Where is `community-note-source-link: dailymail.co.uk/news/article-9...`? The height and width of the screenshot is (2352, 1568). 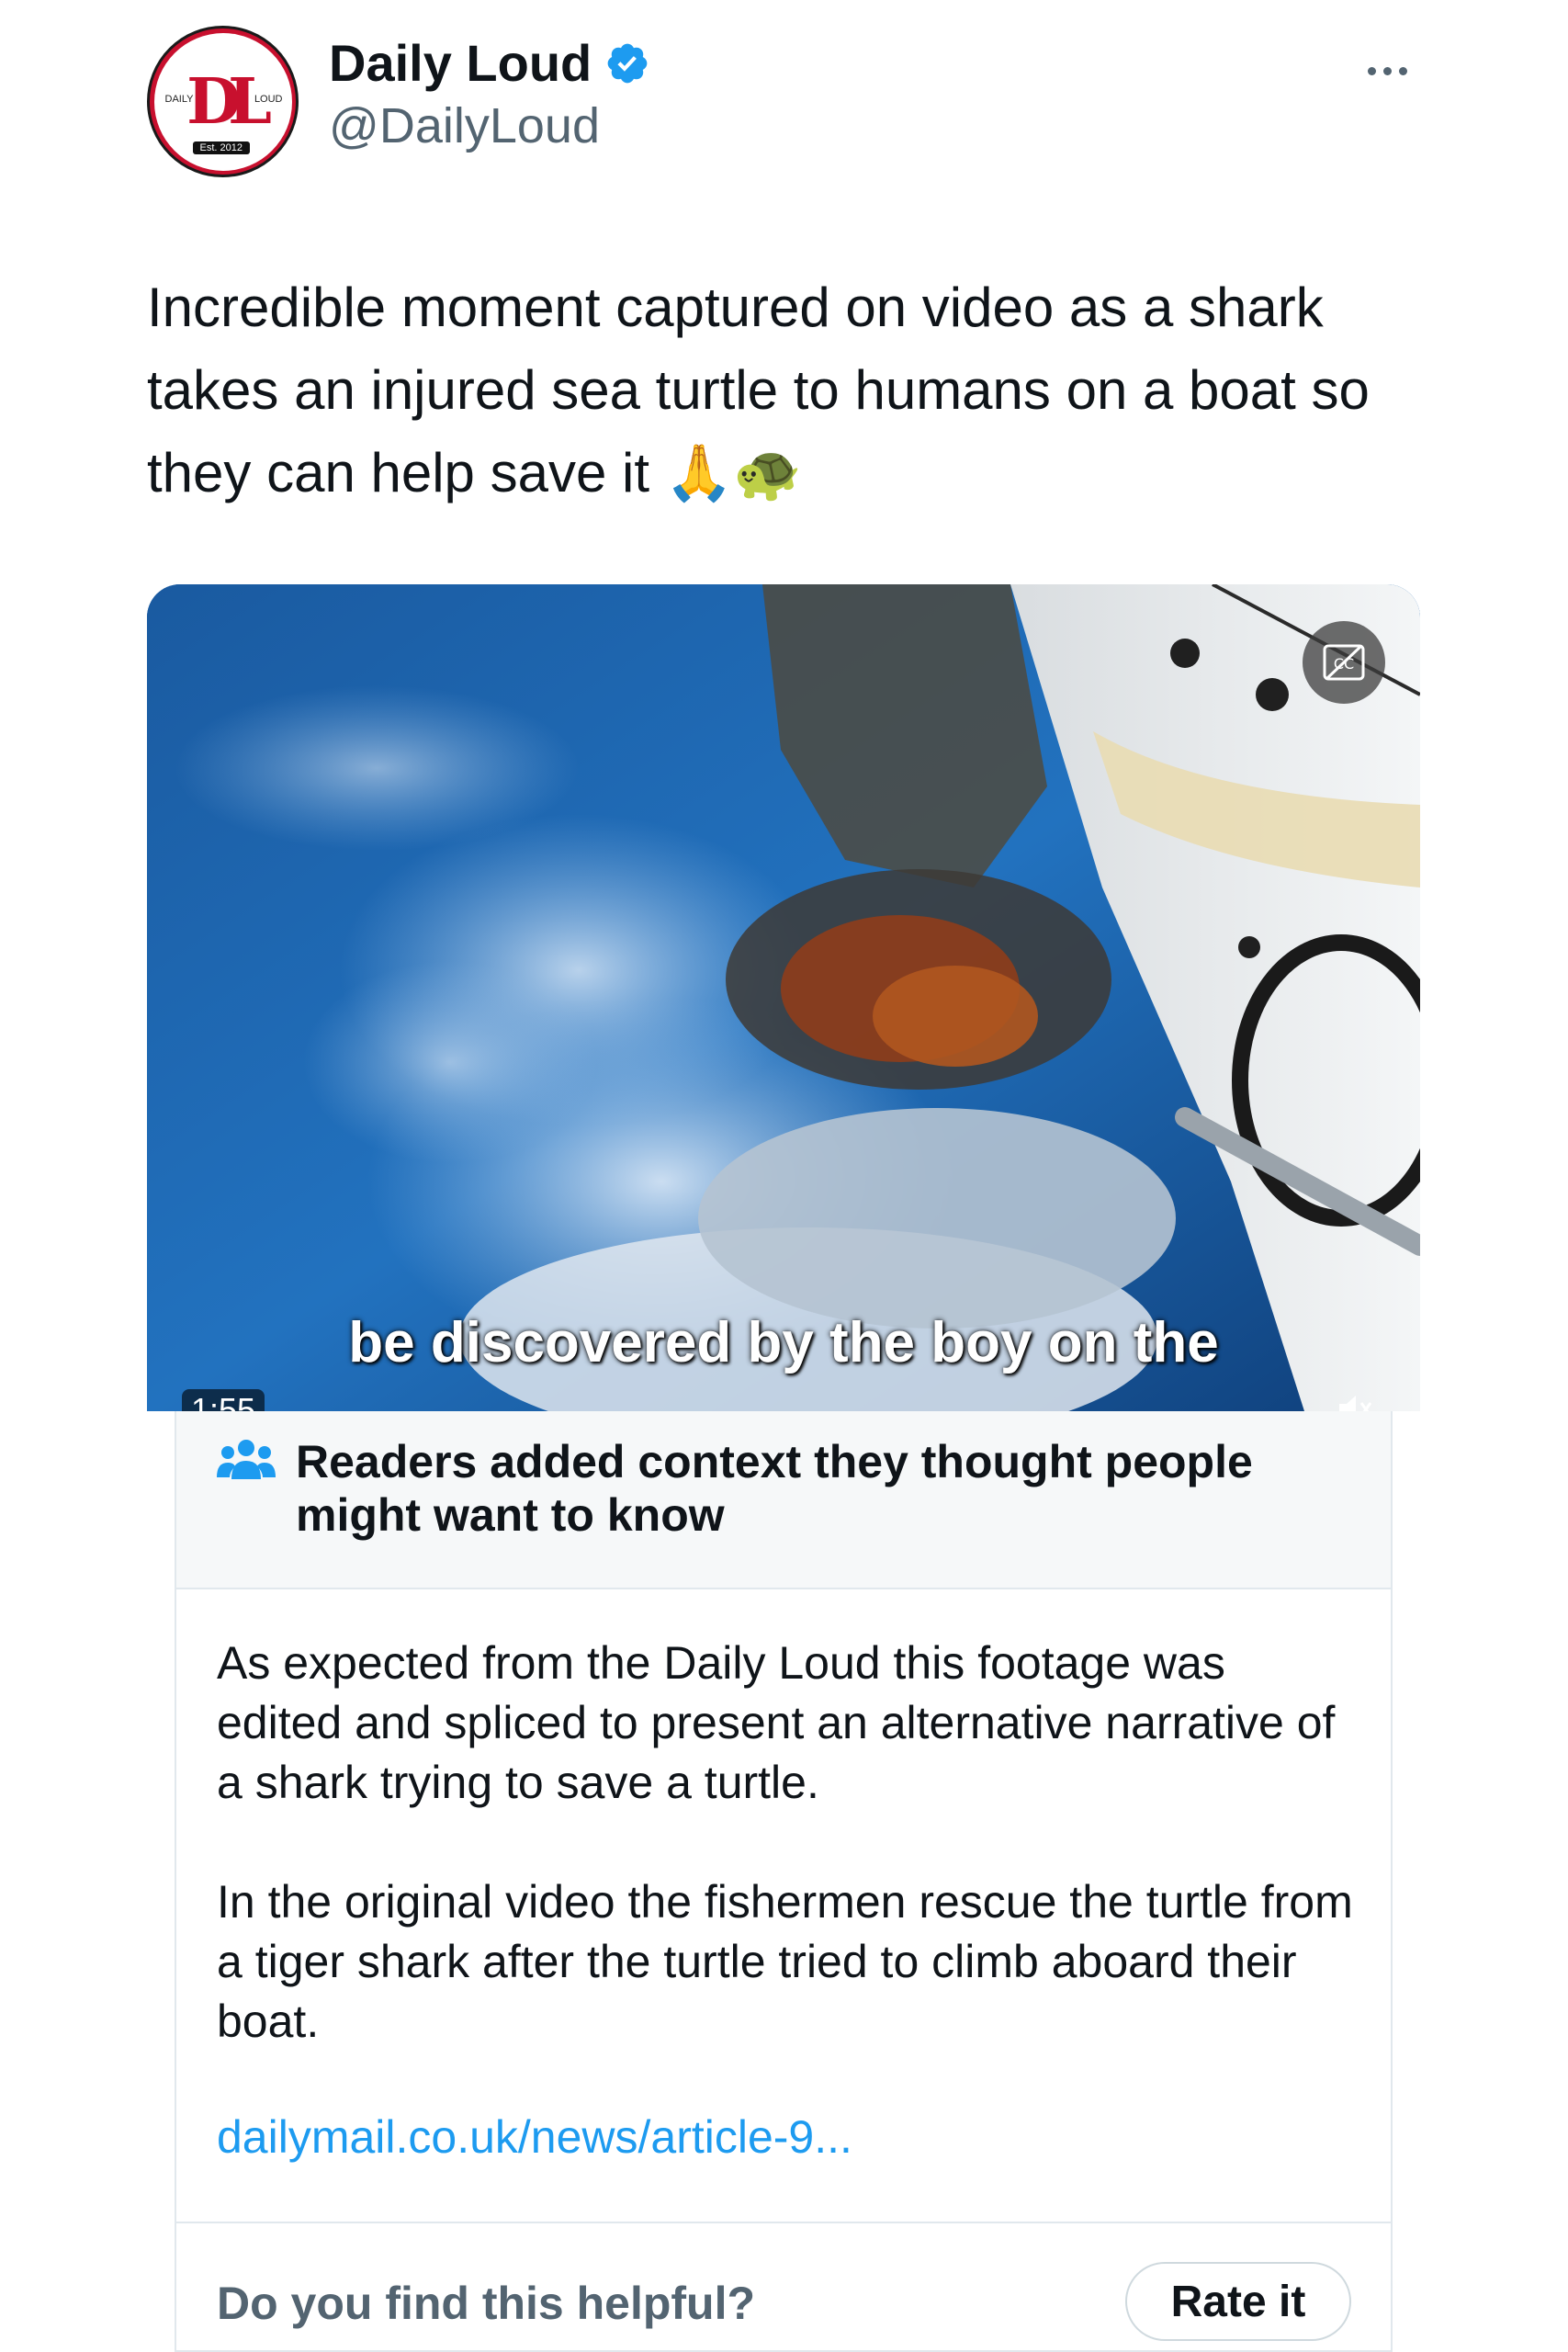
community-note-source-link: dailymail.co.uk/news/article-9... is located at coordinates (534, 2137).